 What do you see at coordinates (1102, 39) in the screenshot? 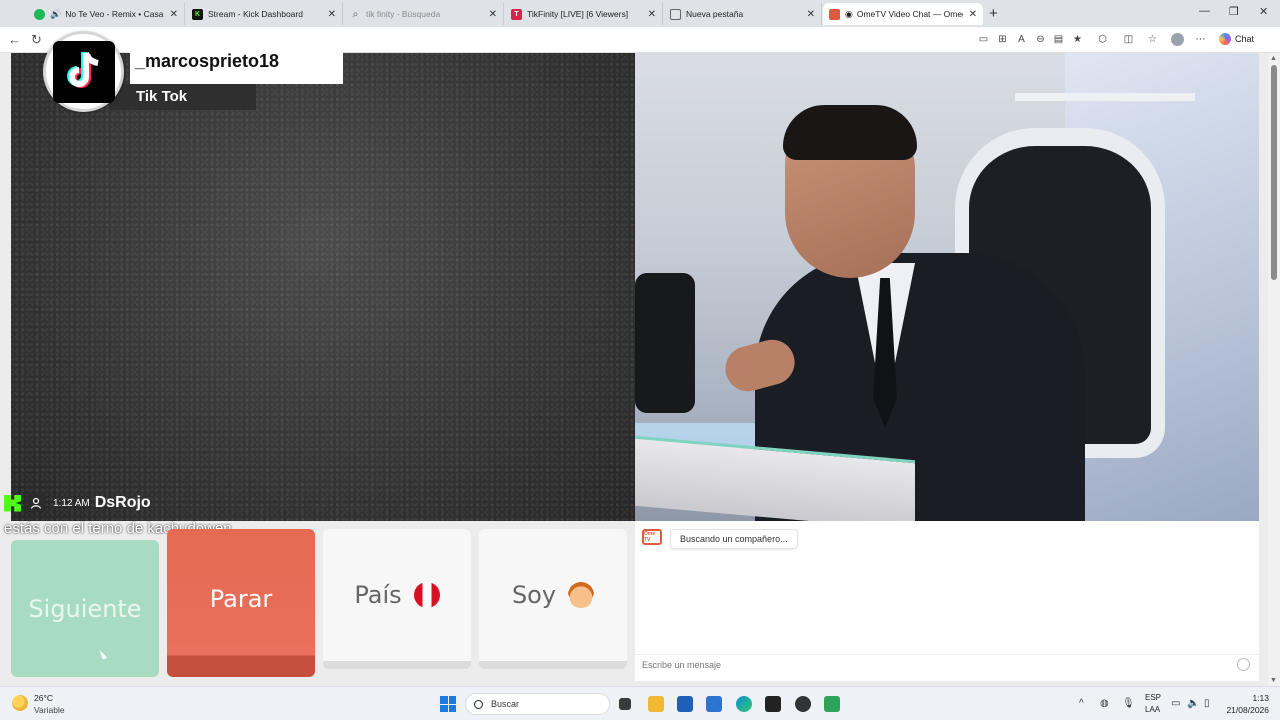
I see `extensions-icon: ⬡` at bounding box center [1102, 39].